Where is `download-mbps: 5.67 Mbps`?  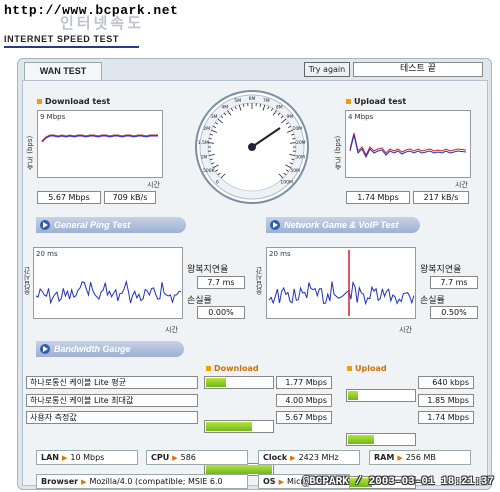
download-mbps: 5.67 Mbps is located at coordinates (69, 197).